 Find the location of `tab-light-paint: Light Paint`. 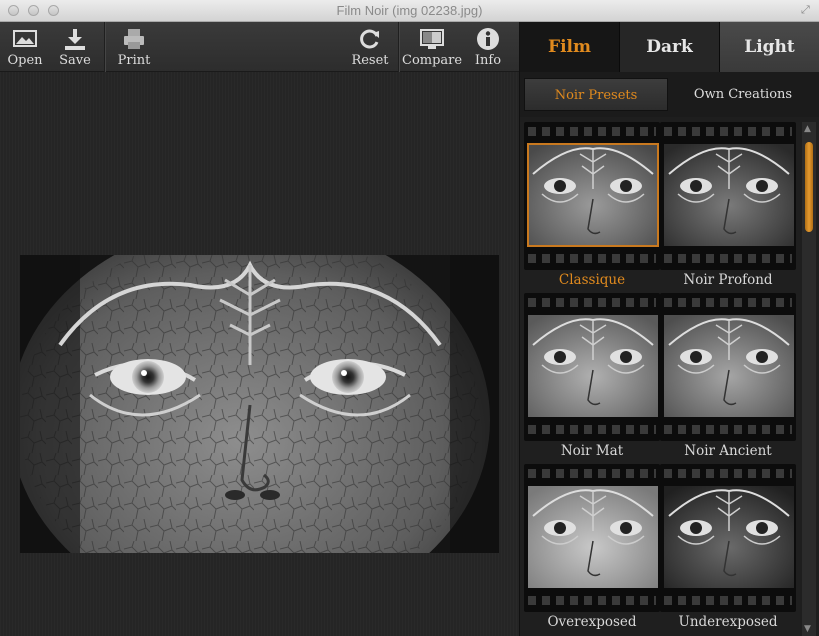

tab-light-paint: Light Paint is located at coordinates (769, 64).